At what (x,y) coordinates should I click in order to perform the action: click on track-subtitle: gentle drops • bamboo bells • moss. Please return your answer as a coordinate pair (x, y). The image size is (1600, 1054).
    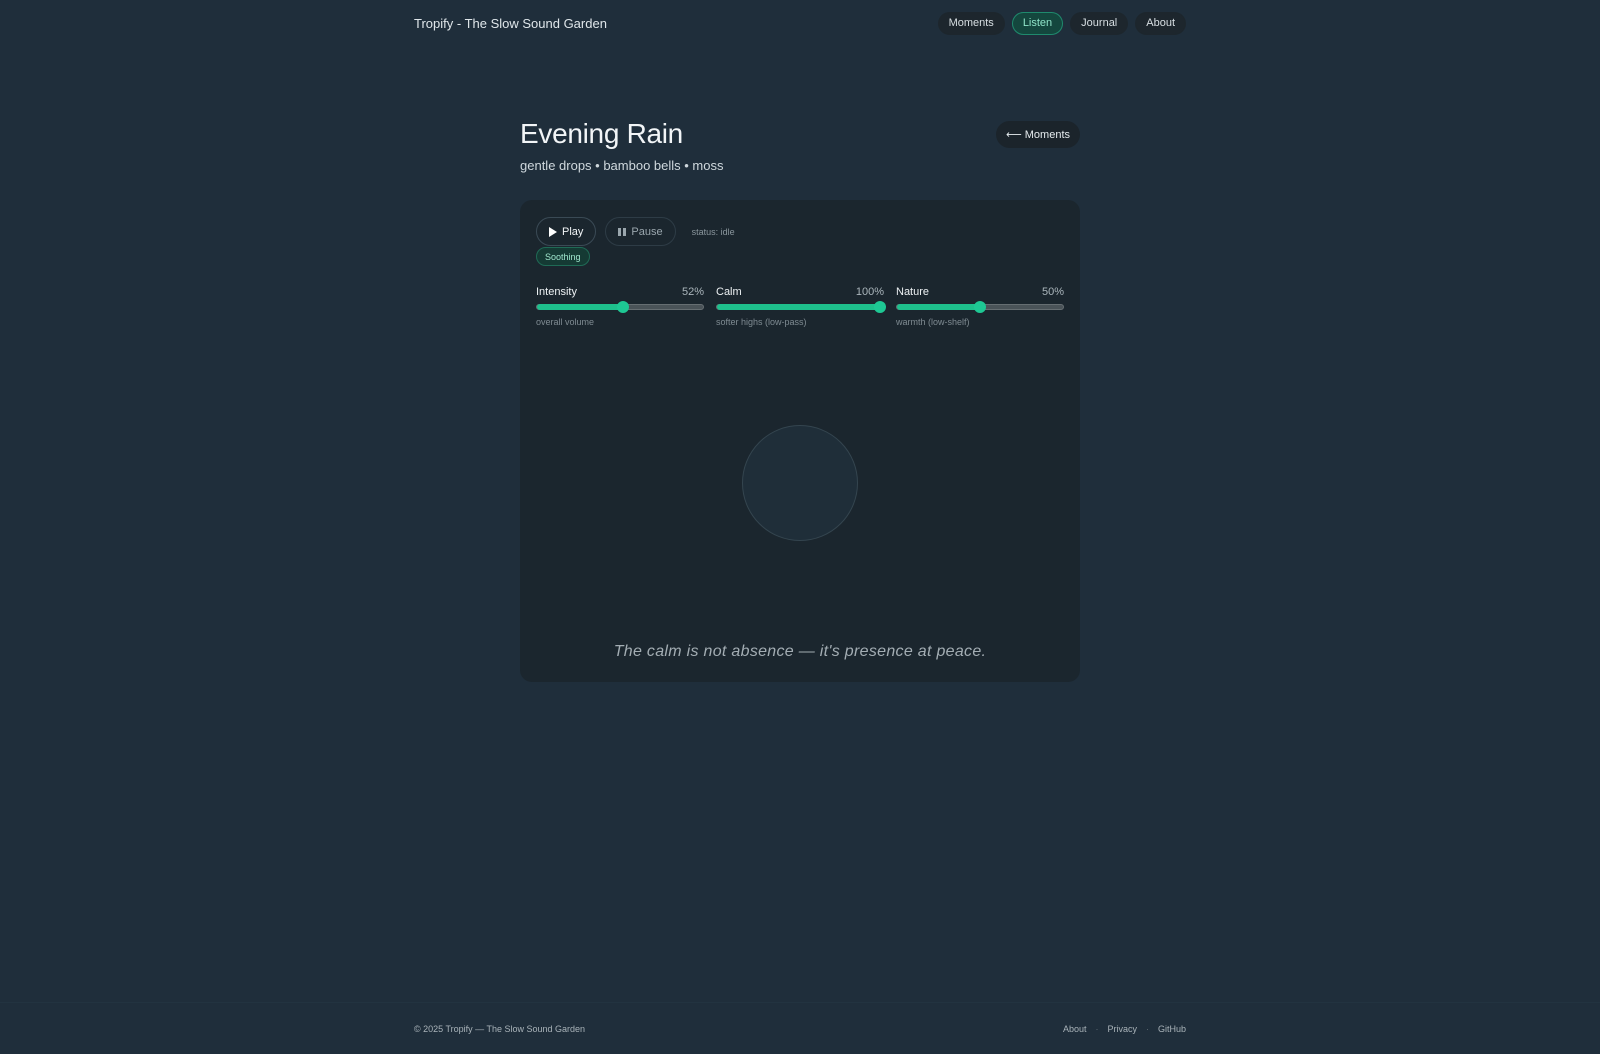
    Looking at the image, I should click on (622, 165).